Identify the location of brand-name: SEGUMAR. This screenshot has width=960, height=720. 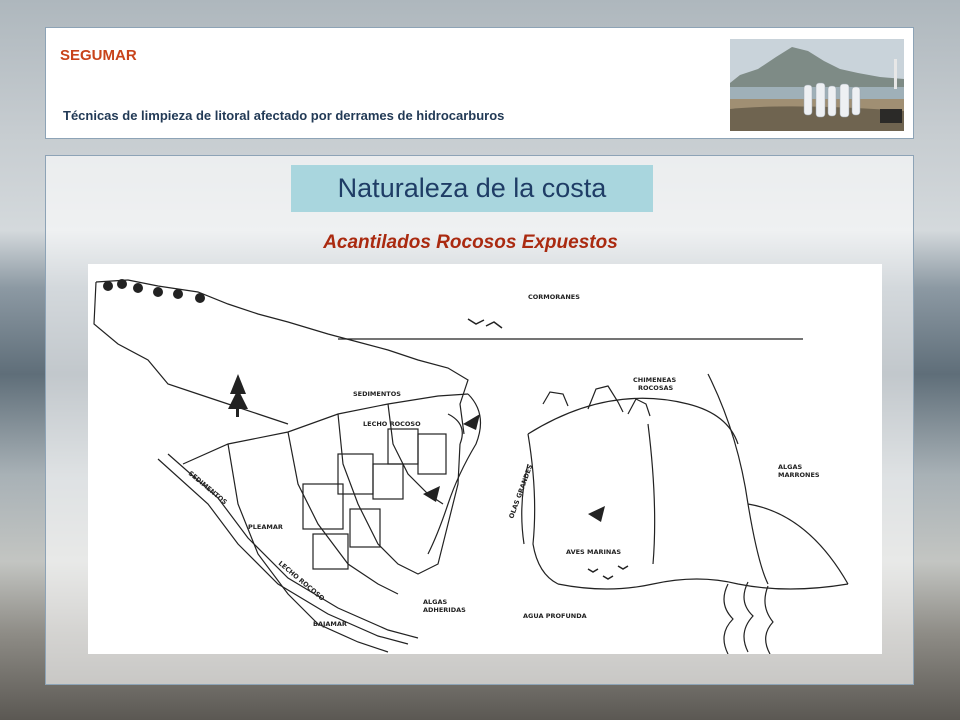
(98, 55).